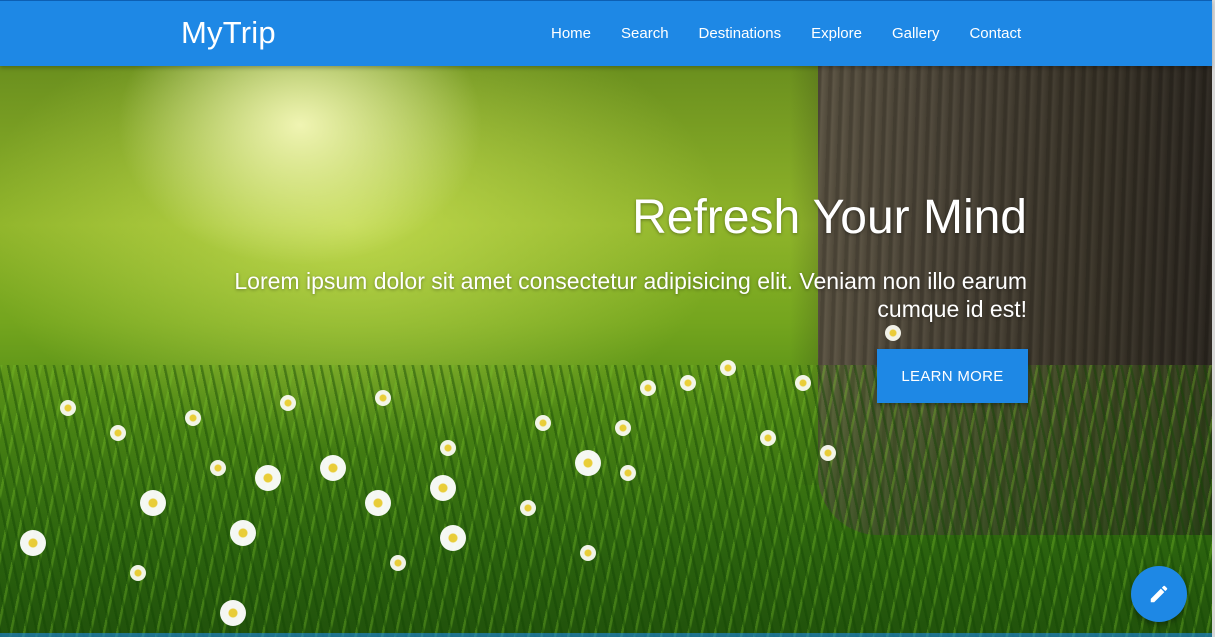 Image resolution: width=1215 pixels, height=637 pixels. I want to click on nav-link-search: Search, so click(645, 33).